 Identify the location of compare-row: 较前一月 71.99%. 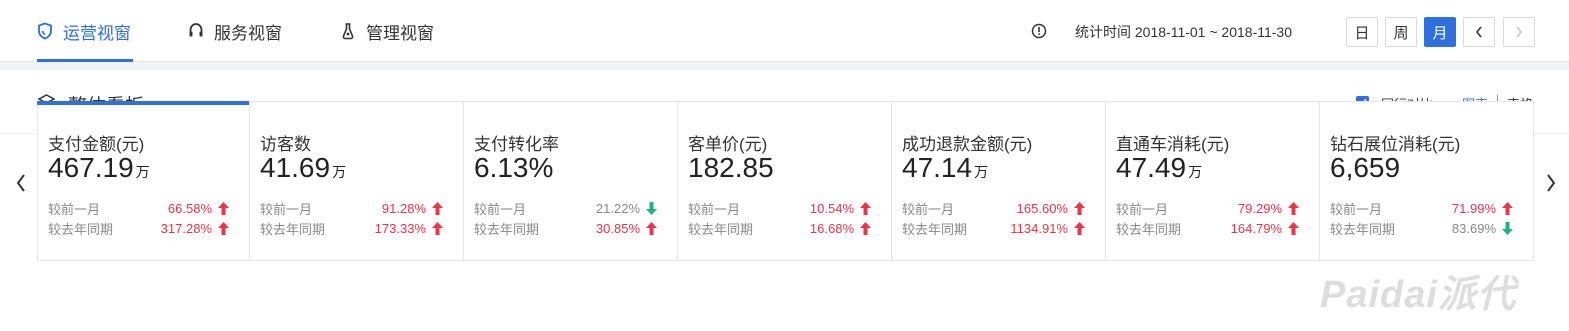
(1421, 208).